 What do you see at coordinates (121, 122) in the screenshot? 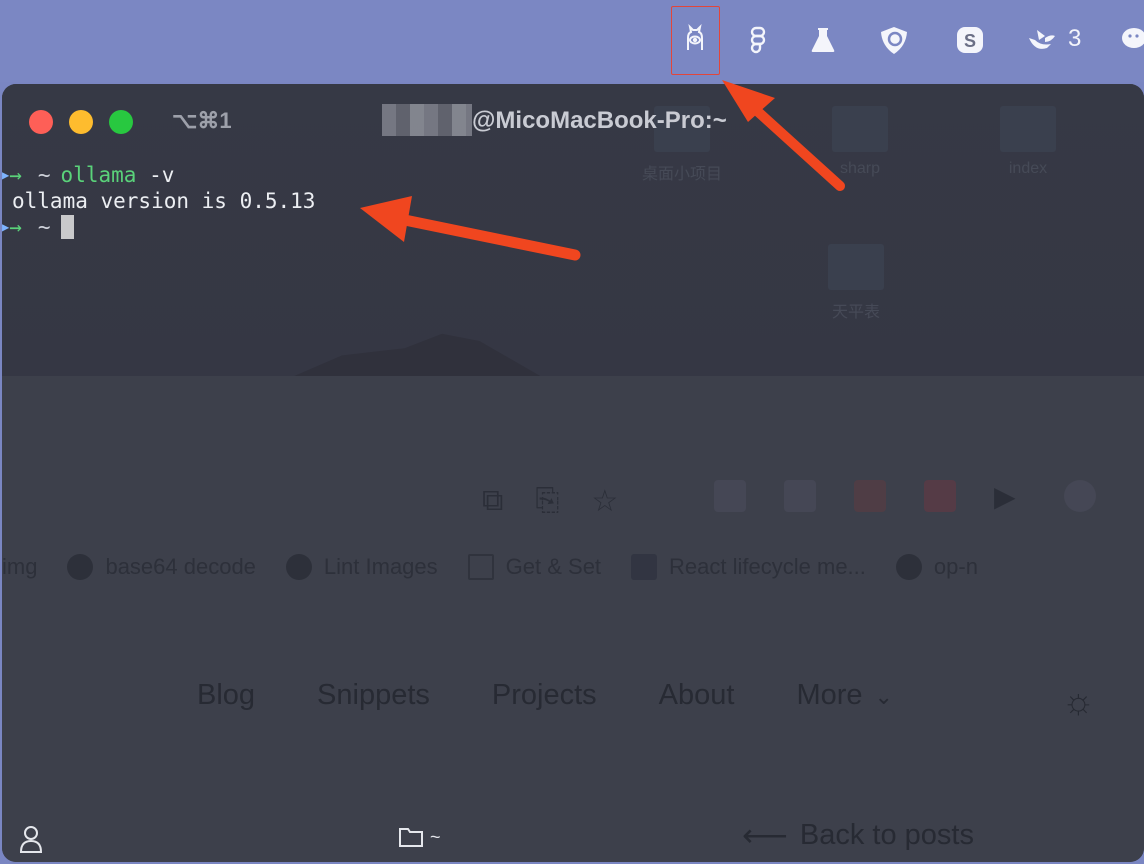
I see `zoom-button` at bounding box center [121, 122].